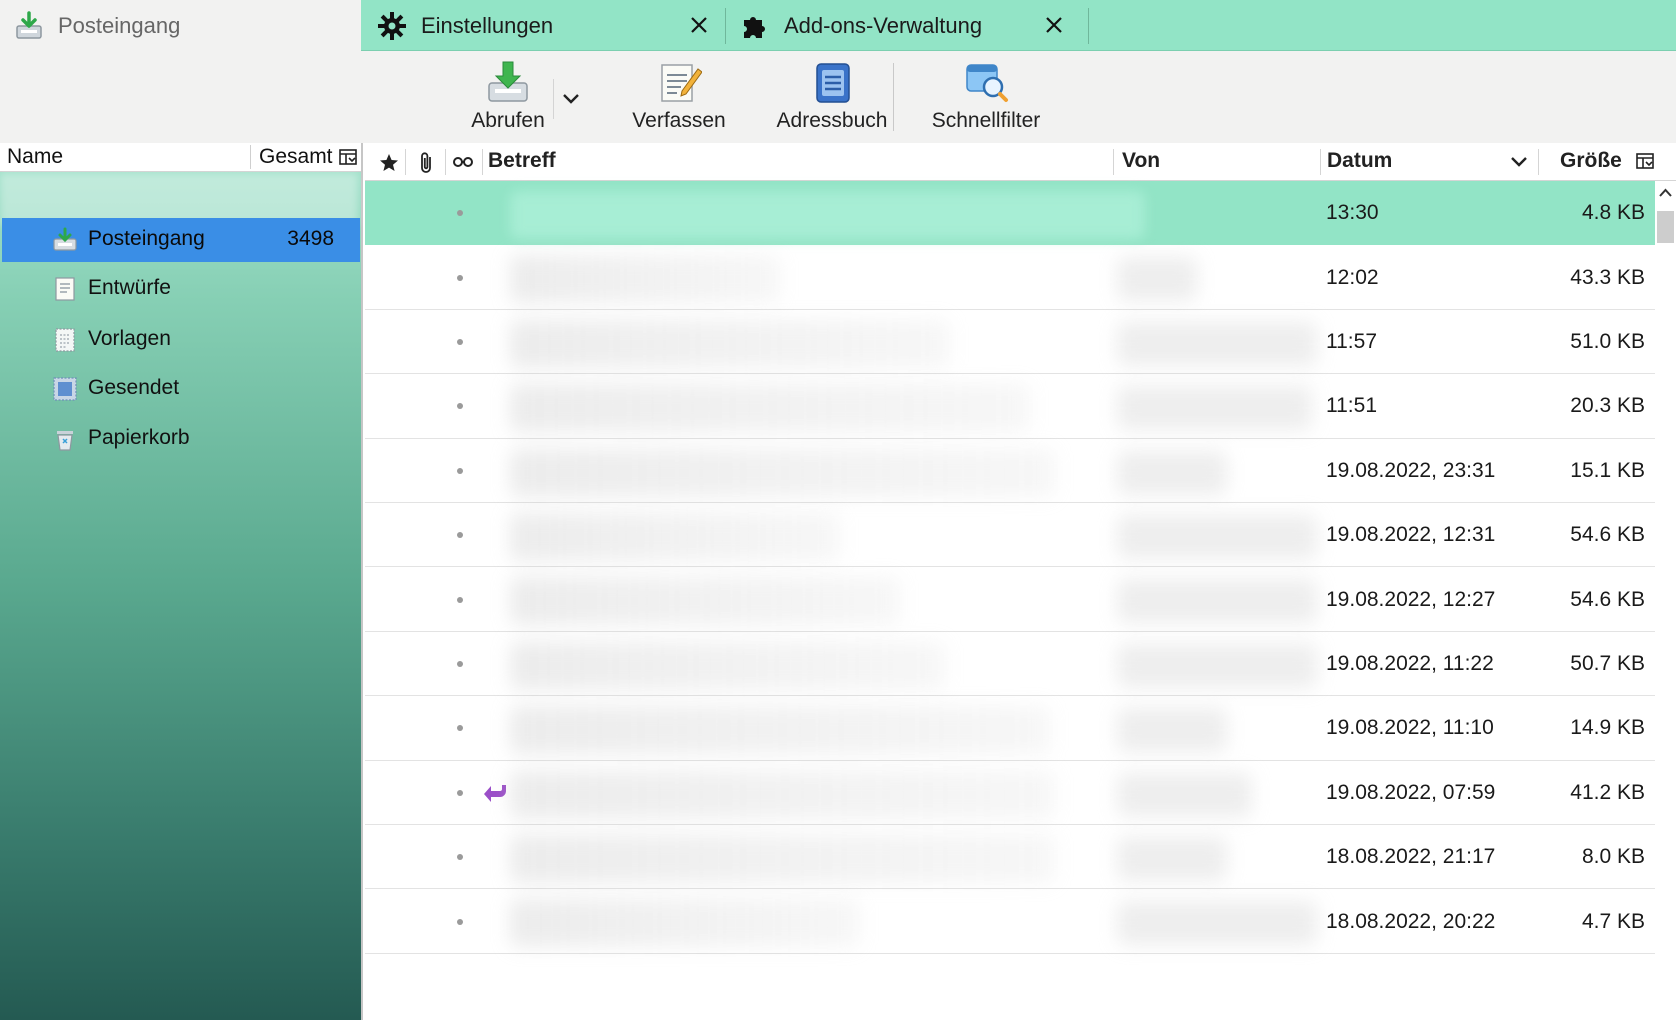 This screenshot has width=1676, height=1020. I want to click on column-header-name: Name, so click(35, 157).